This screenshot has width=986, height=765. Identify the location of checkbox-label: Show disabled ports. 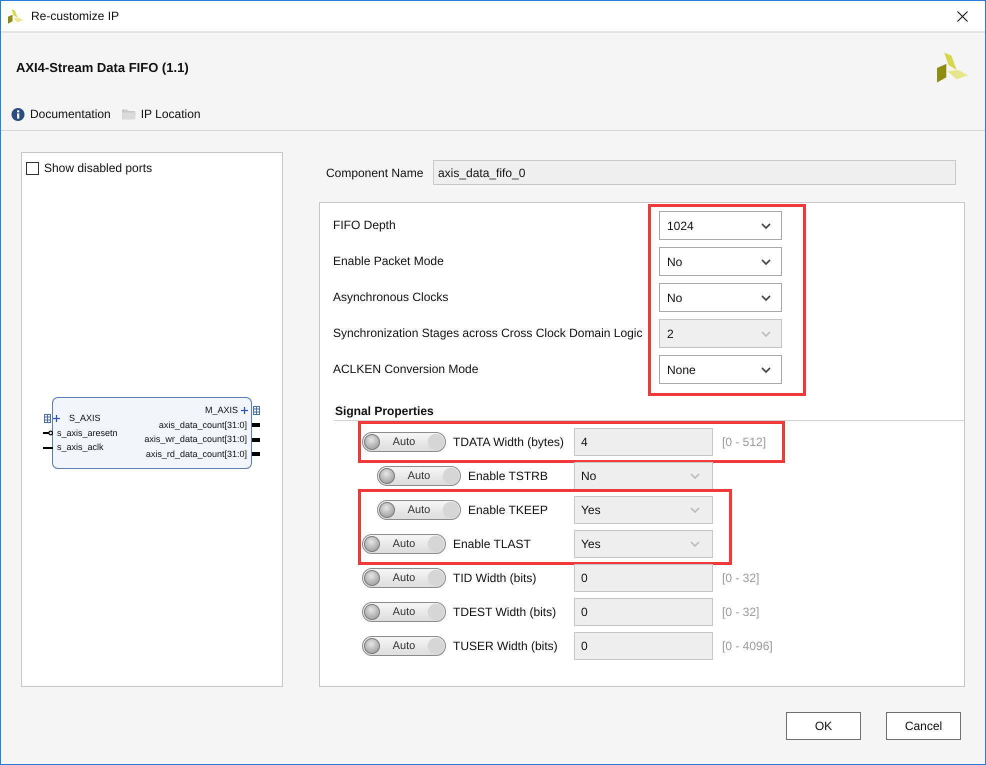
(98, 168).